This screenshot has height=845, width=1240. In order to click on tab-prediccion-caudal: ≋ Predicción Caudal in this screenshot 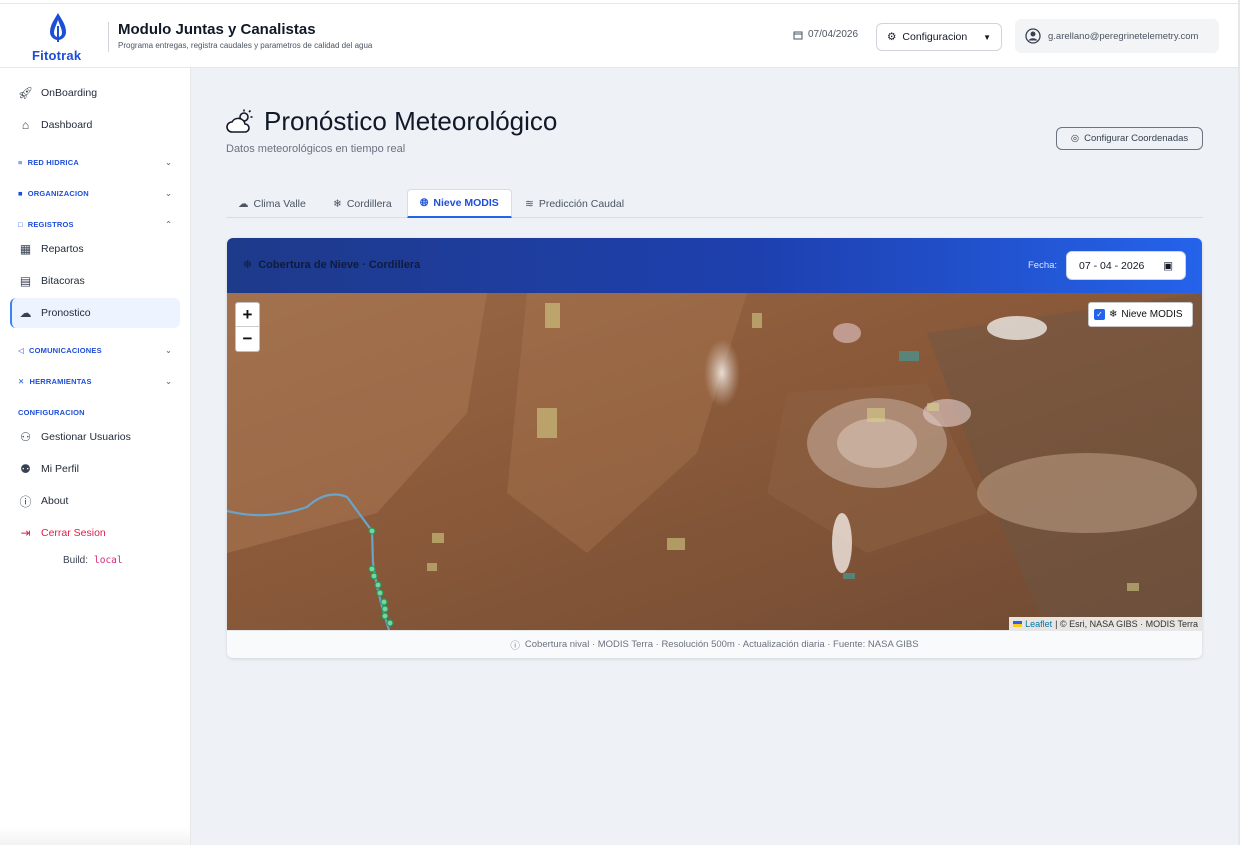, I will do `click(574, 203)`.